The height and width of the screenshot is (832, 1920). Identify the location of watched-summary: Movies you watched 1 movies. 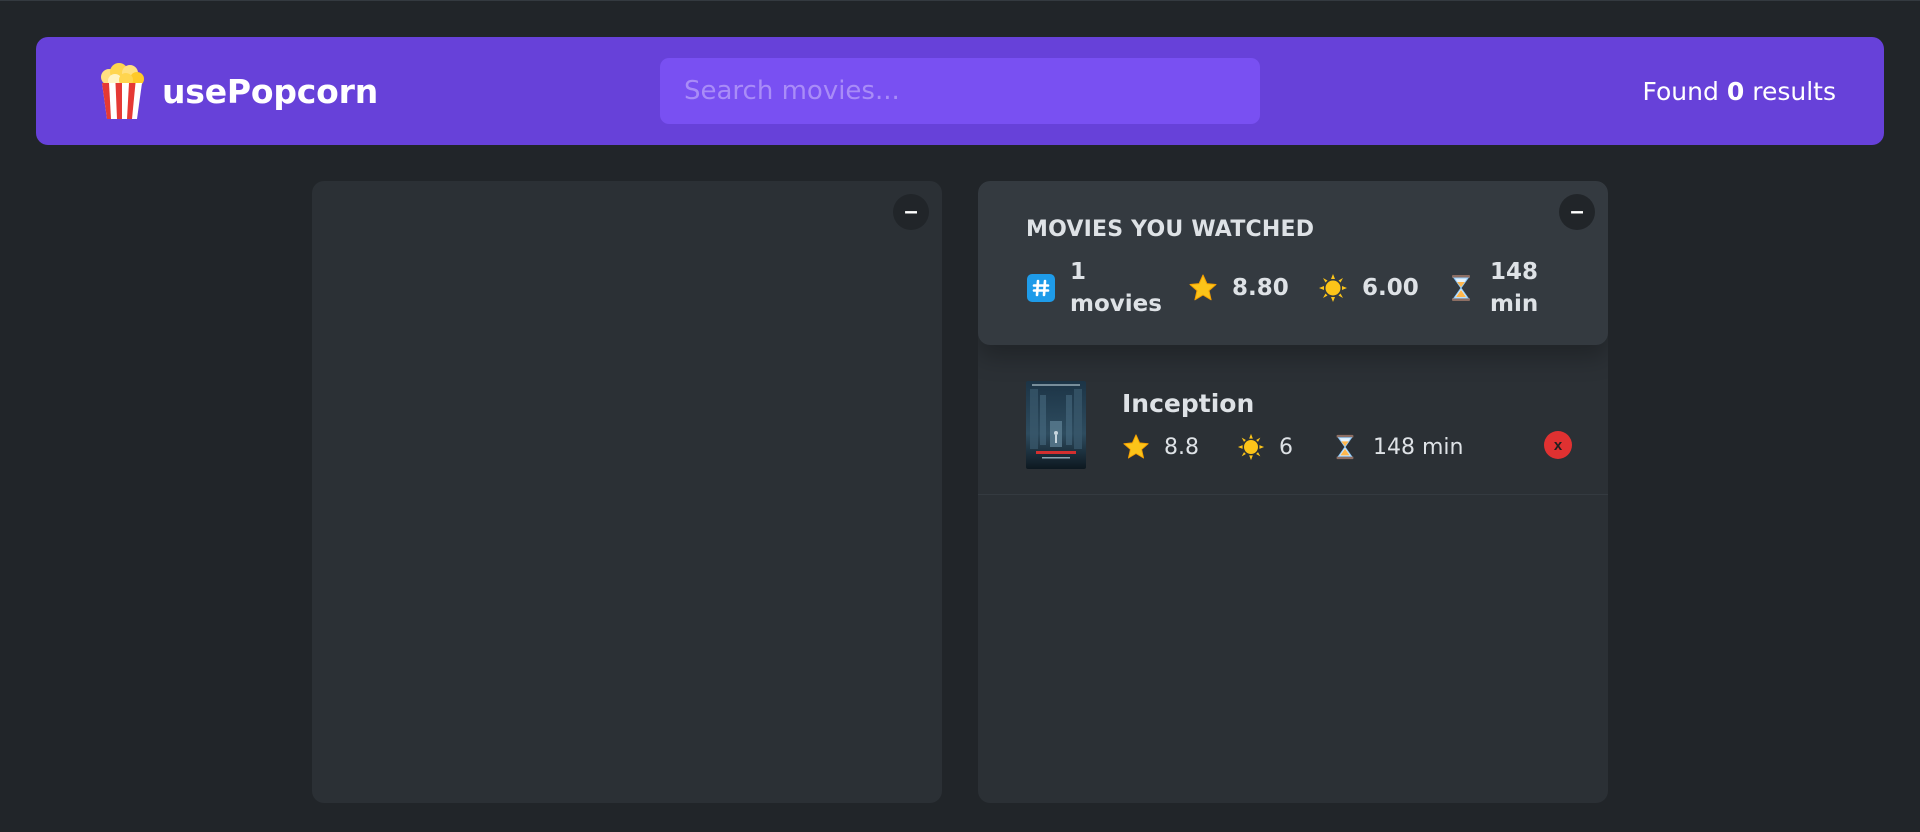
(1293, 263).